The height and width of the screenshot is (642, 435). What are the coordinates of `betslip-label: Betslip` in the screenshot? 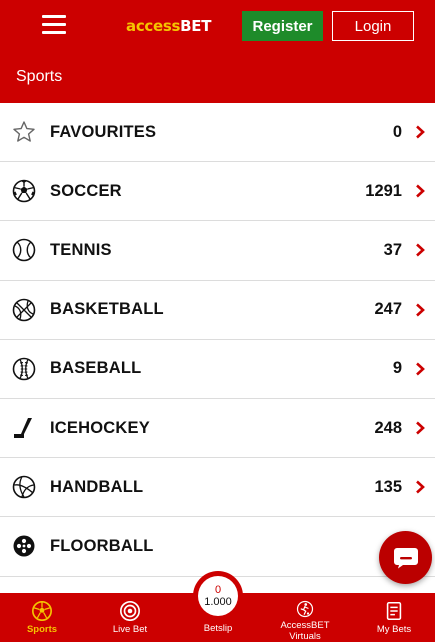 It's located at (218, 628).